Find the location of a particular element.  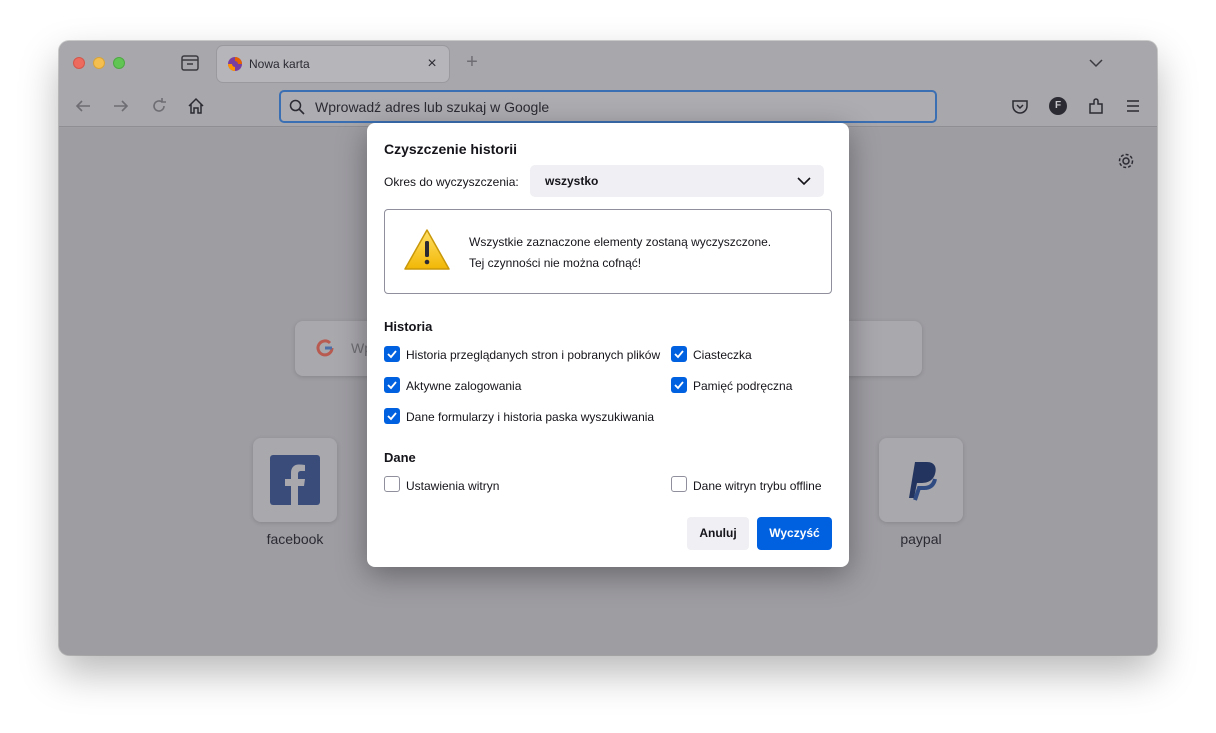

checkbox-site-settings is located at coordinates (392, 484).